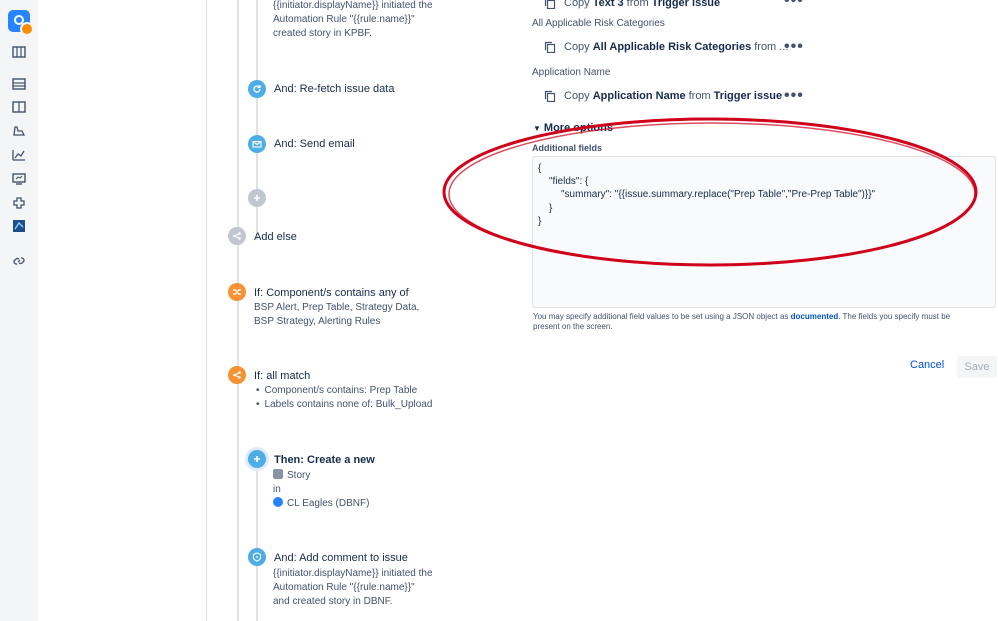  I want to click on step-add-comment: And: Add comment to issue, so click(341, 558).